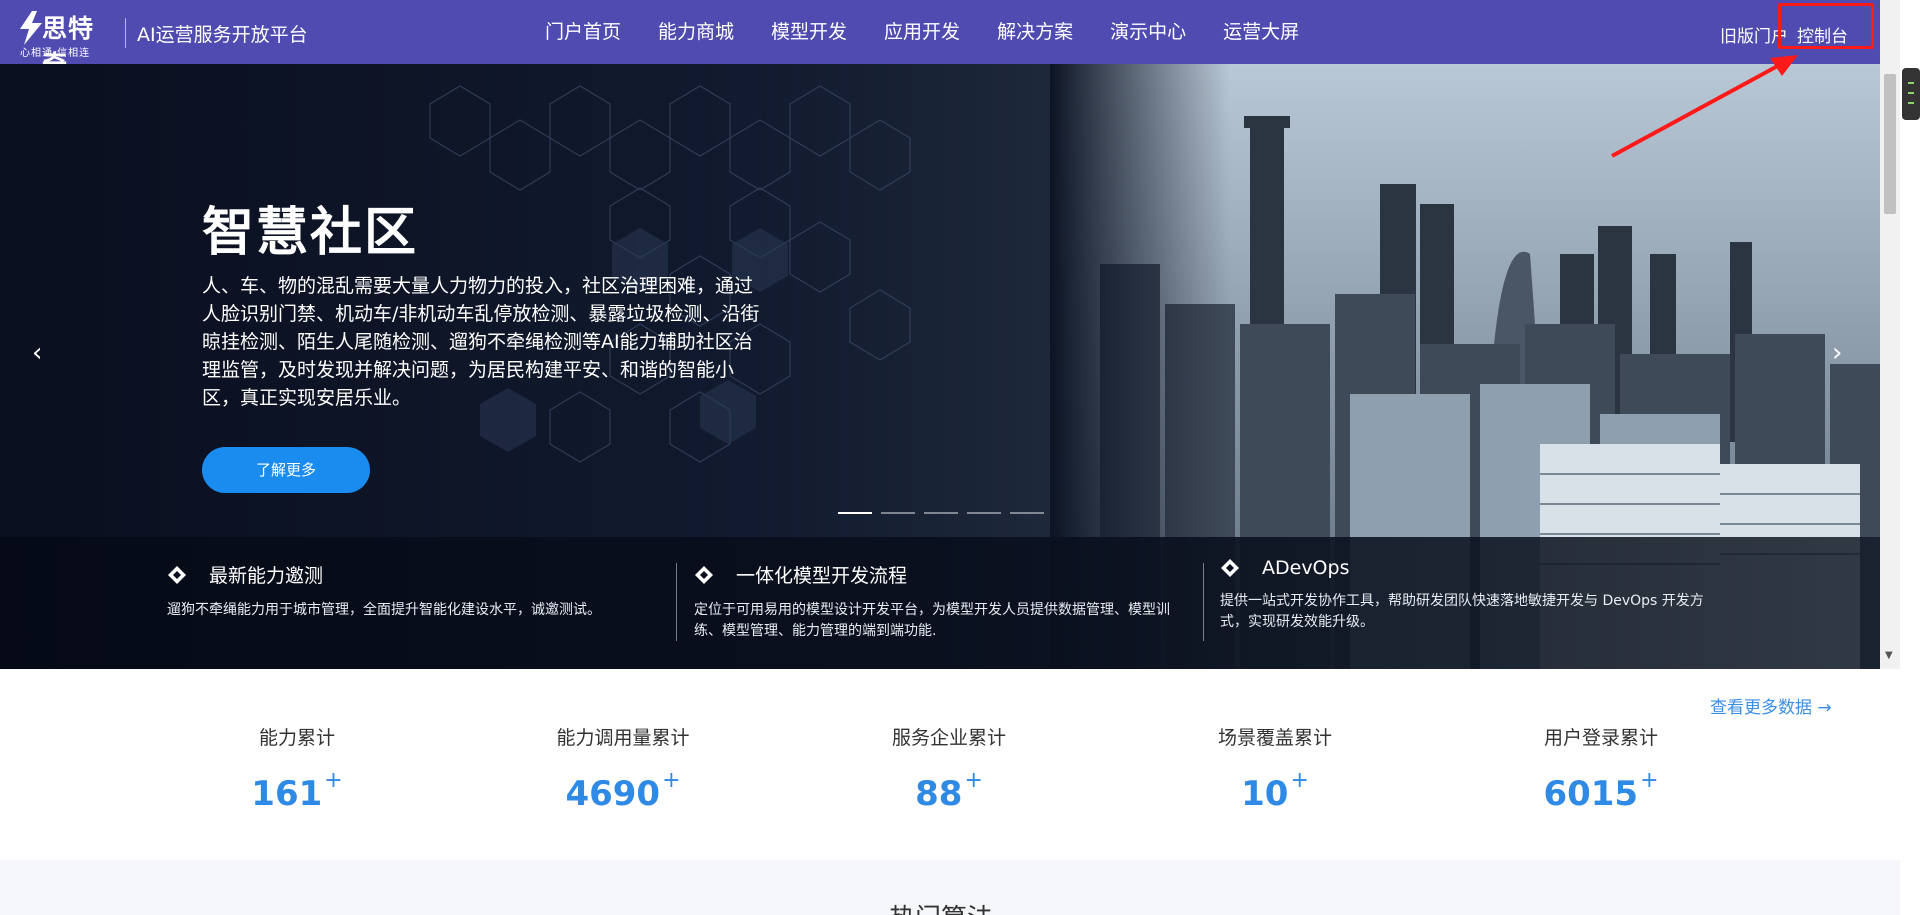 Image resolution: width=1920 pixels, height=915 pixels. I want to click on hot-algorithms-section: 热门算法, so click(950, 887).